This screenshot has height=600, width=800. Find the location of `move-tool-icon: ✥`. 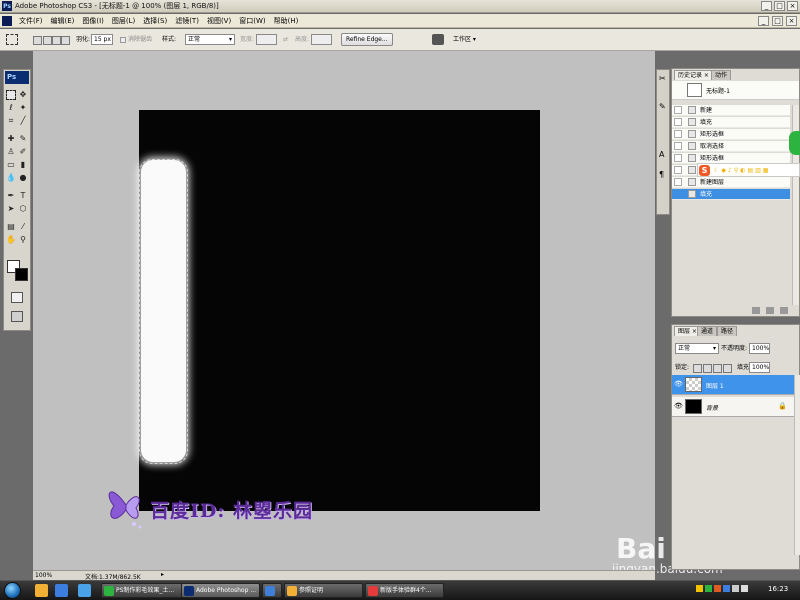

move-tool-icon: ✥ is located at coordinates (23, 95).